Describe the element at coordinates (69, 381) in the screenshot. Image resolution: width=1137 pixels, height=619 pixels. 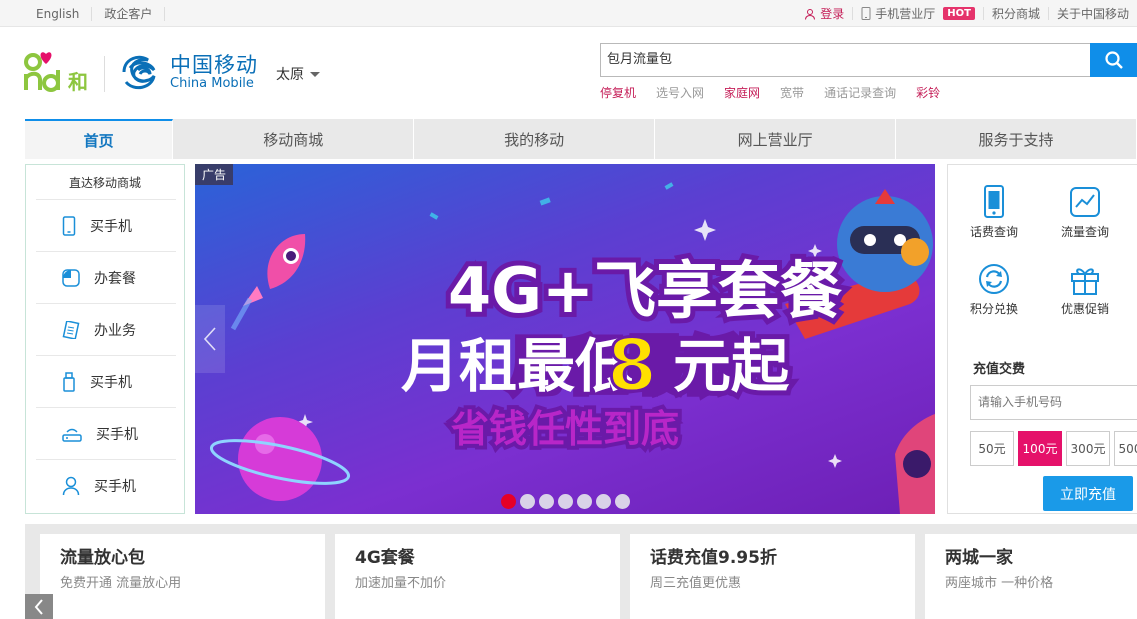
I see `usb-icon` at that location.